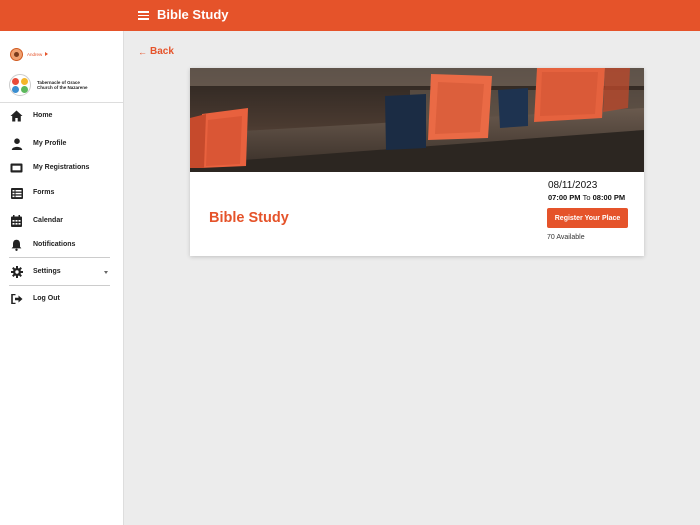 This screenshot has width=700, height=525. What do you see at coordinates (573, 185) in the screenshot?
I see `event-date: 08/11/2023` at bounding box center [573, 185].